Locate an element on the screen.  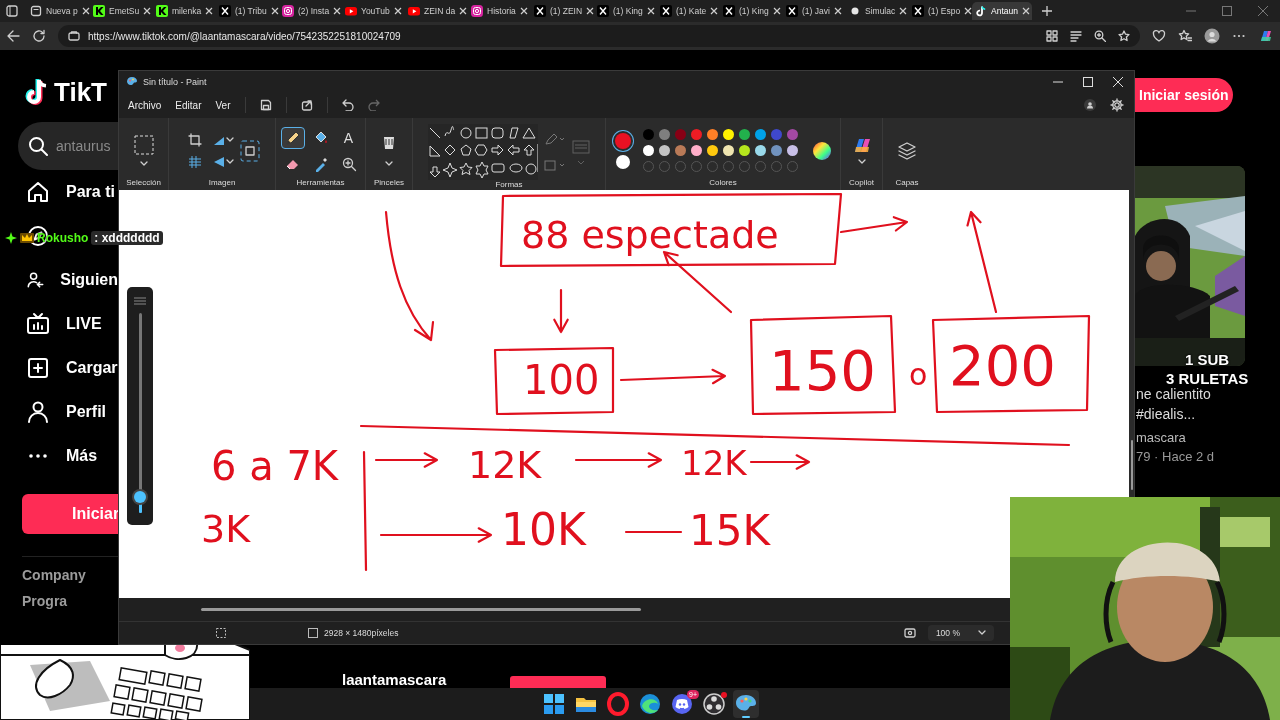
aperture-icon is located at coordinates (714, 704).